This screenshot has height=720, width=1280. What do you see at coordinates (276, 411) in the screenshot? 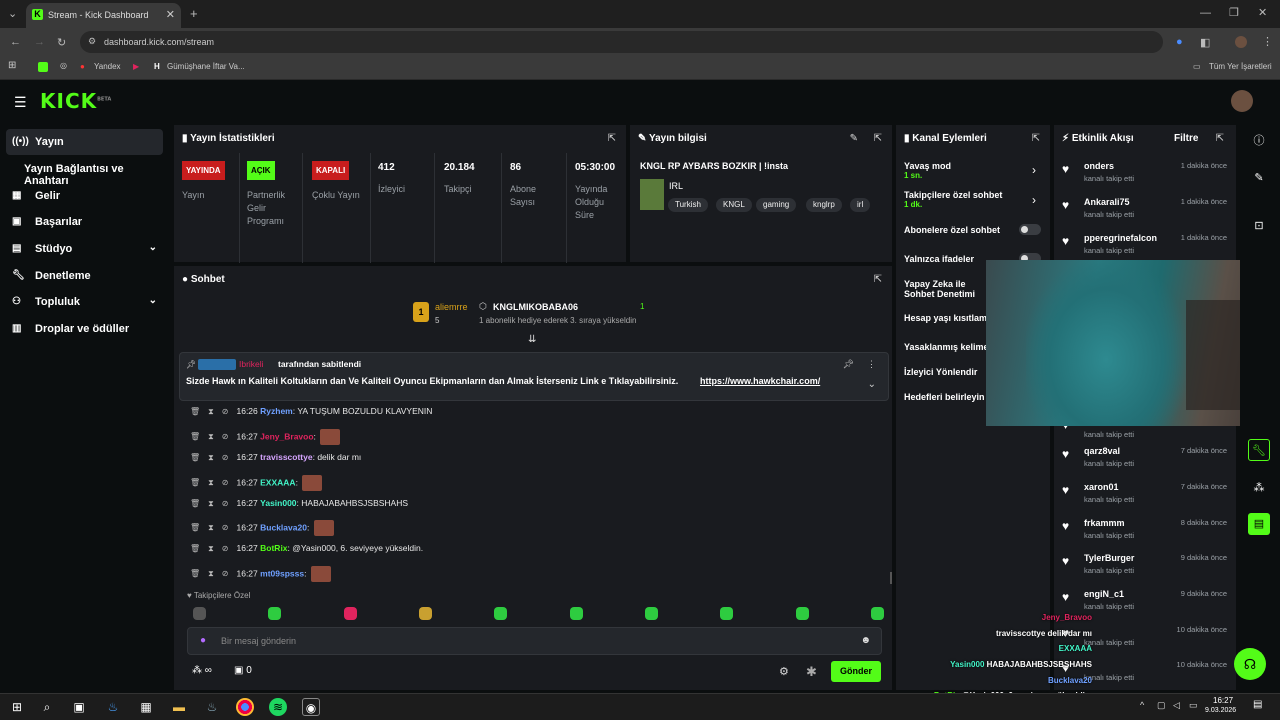
I see `message-user: Ryzhem` at bounding box center [276, 411].